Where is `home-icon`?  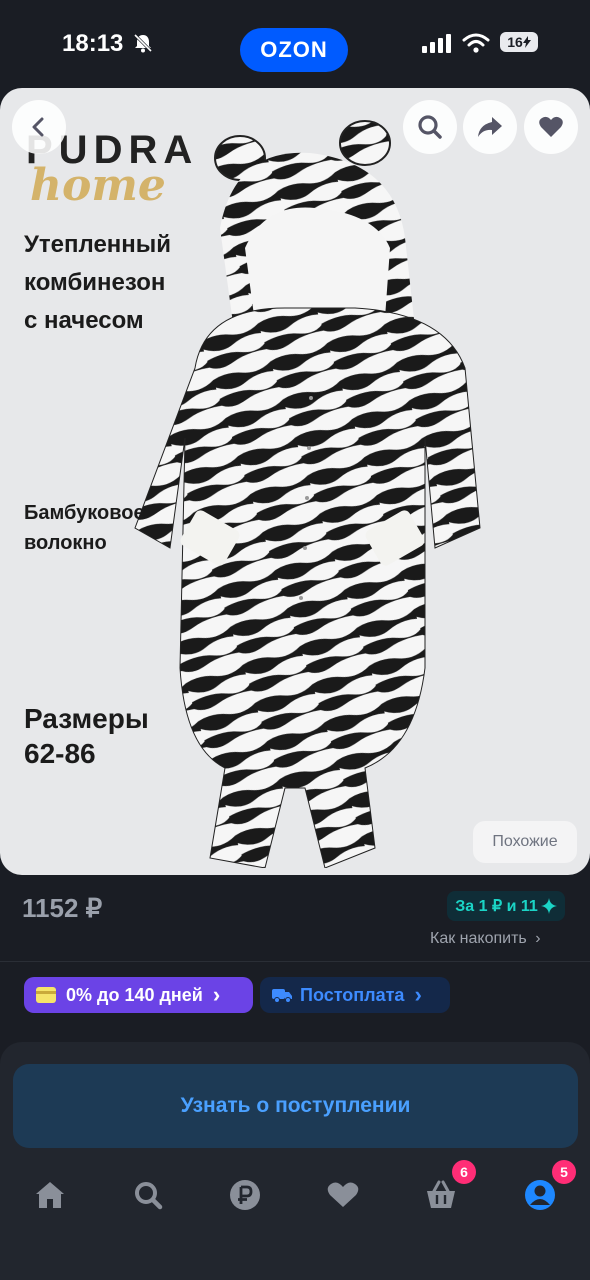 home-icon is located at coordinates (50, 1195).